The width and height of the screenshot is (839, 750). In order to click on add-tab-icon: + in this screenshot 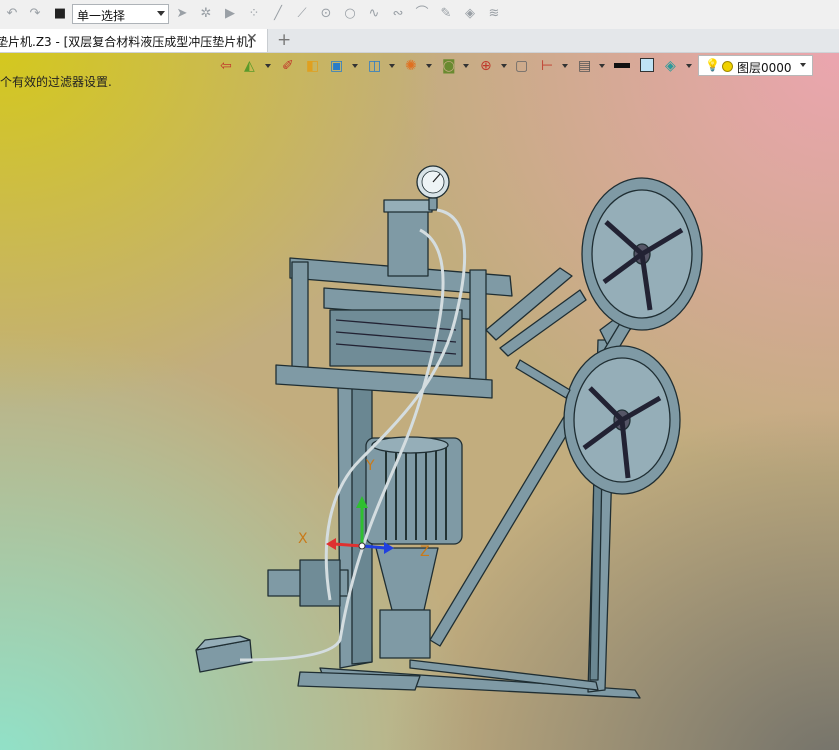, I will do `click(285, 40)`.